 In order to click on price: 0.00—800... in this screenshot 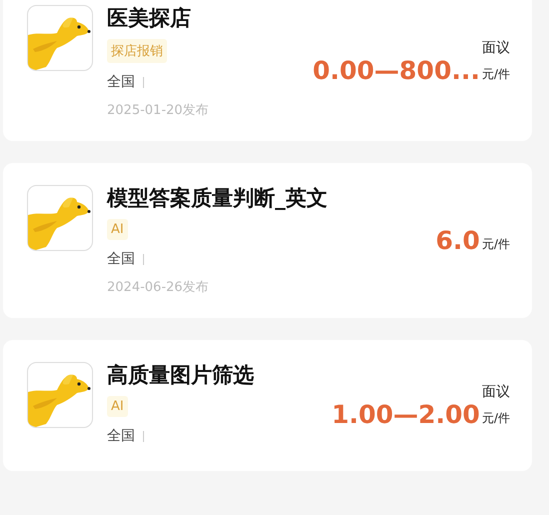, I will do `click(396, 71)`.